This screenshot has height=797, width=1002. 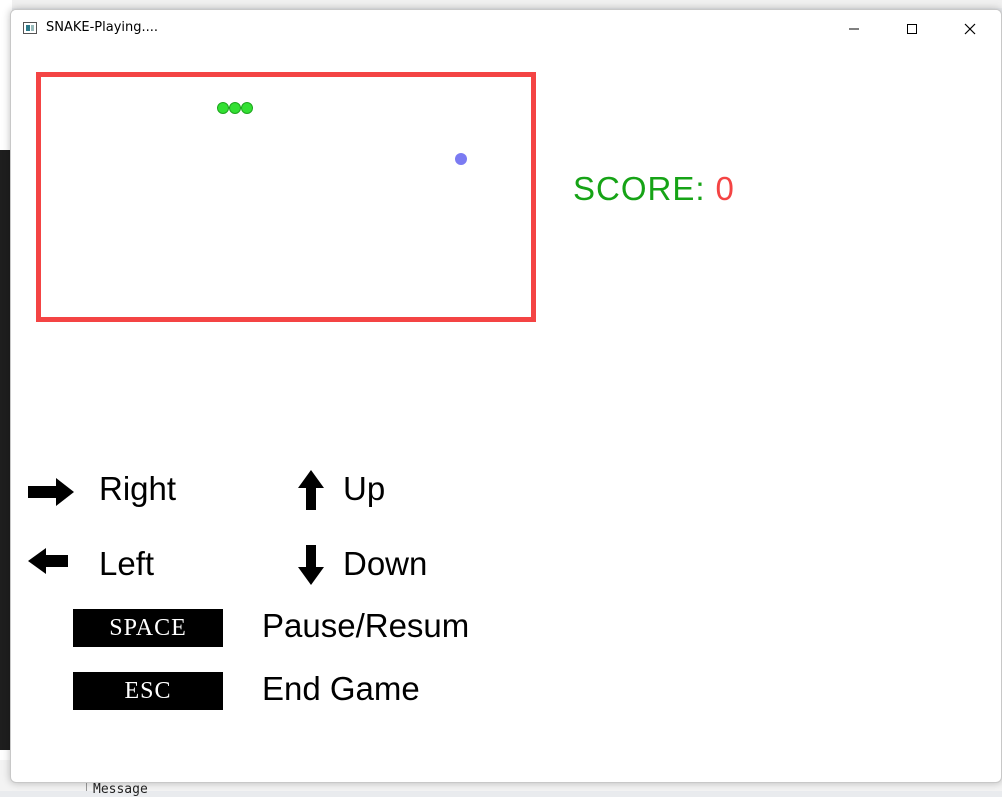 What do you see at coordinates (120, 789) in the screenshot?
I see `background-message-text: Message` at bounding box center [120, 789].